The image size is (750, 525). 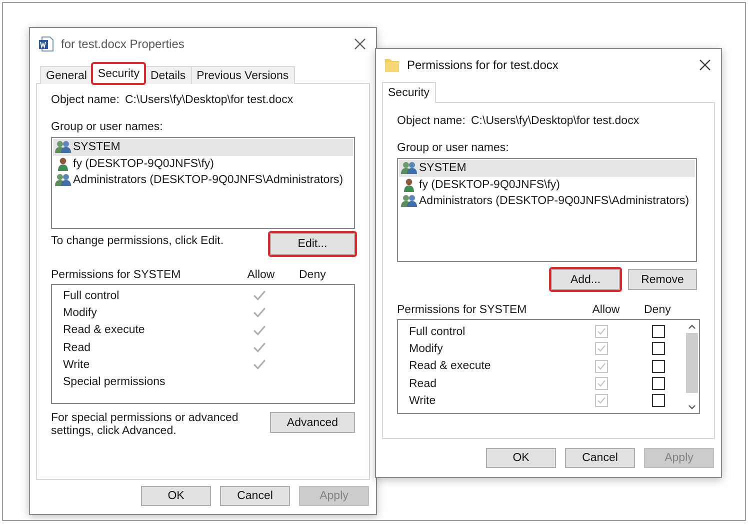 I want to click on tab: Previous Versions, so click(x=242, y=75).